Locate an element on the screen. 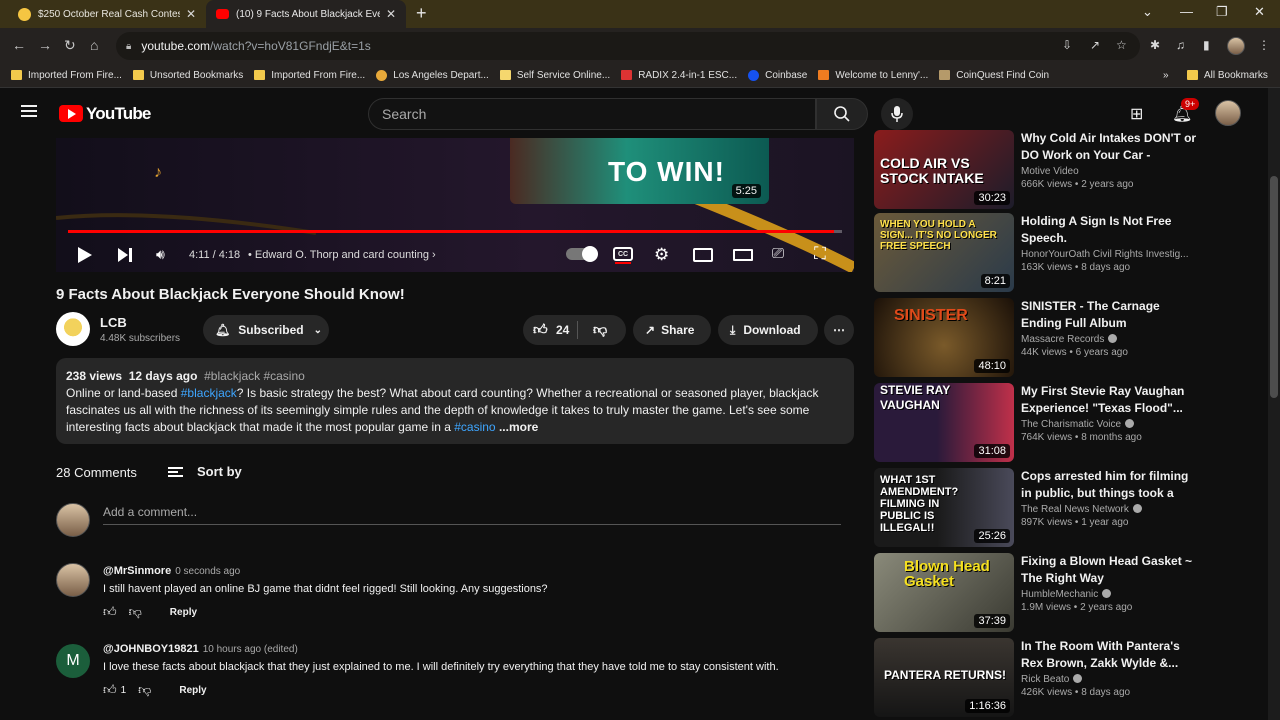 The image size is (1280, 720). chrome-menu-icon: ⋮ is located at coordinates (1264, 45).